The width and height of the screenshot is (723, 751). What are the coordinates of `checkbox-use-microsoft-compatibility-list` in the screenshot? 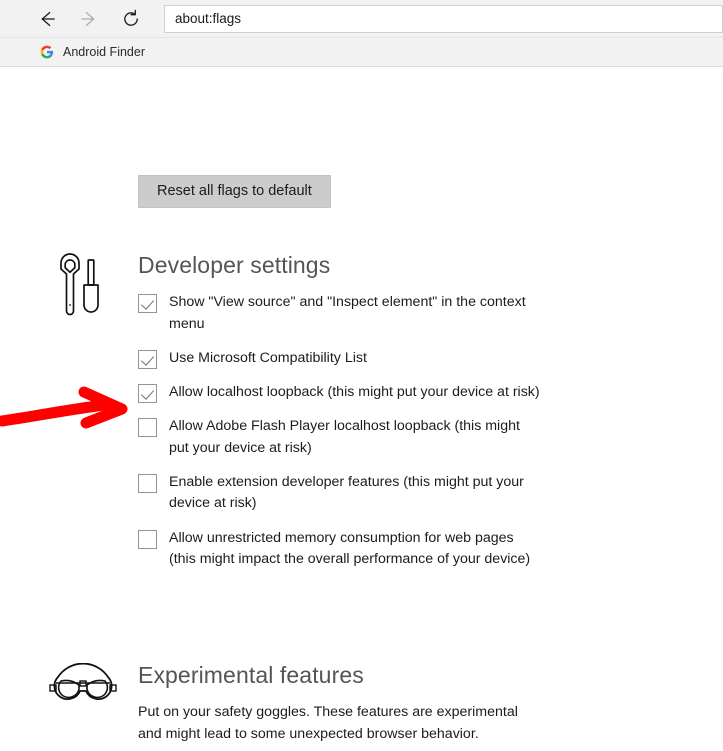 It's located at (147, 359).